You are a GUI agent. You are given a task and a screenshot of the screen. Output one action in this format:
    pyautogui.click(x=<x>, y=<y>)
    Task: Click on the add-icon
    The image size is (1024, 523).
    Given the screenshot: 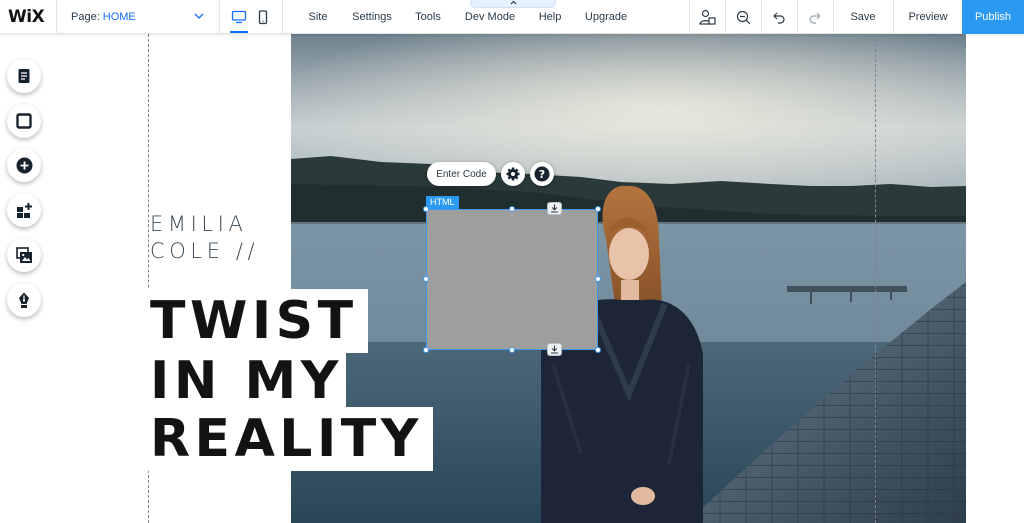 What is the action you would take?
    pyautogui.click(x=24, y=165)
    